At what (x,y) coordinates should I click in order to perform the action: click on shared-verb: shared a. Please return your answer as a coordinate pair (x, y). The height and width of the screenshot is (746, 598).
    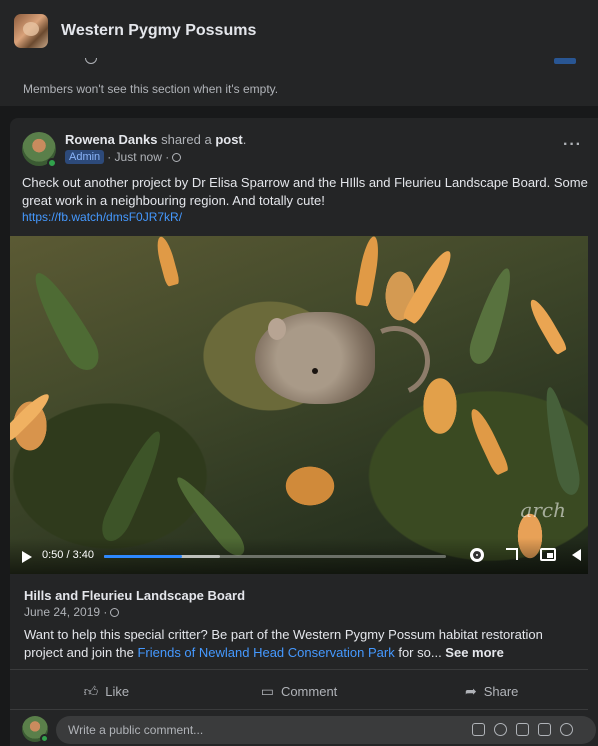
    Looking at the image, I should click on (186, 139).